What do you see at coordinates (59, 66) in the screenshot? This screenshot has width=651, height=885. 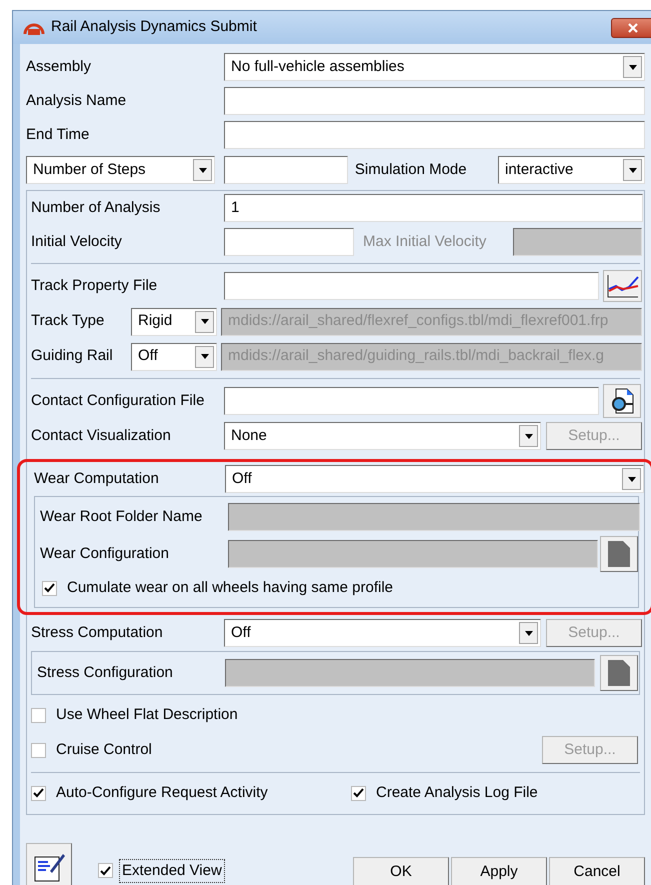 I see `field-label: Assembly` at bounding box center [59, 66].